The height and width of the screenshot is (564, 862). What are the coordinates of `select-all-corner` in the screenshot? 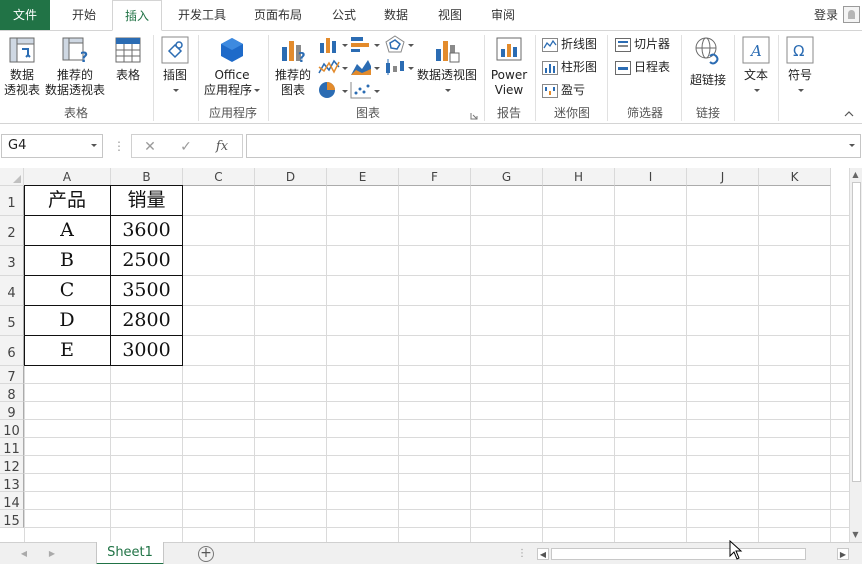 It's located at (12, 177).